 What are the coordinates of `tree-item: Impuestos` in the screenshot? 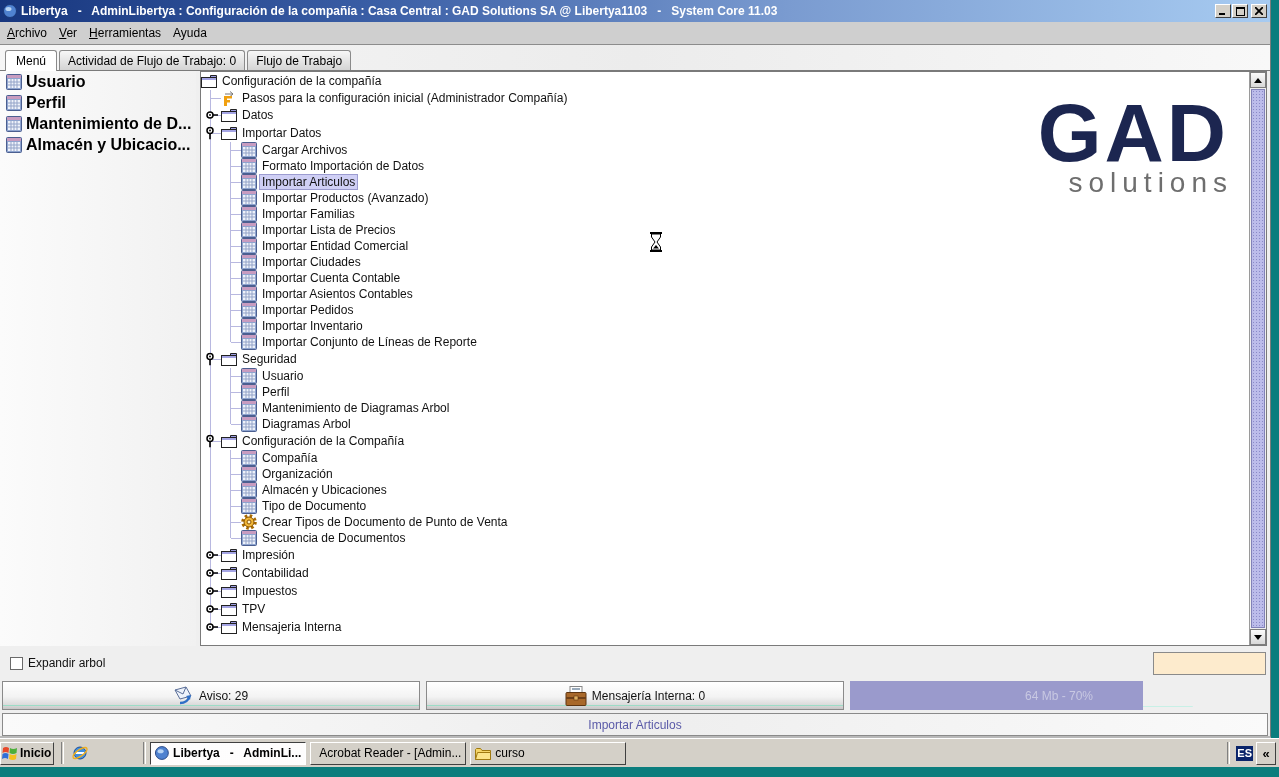 It's located at (270, 591).